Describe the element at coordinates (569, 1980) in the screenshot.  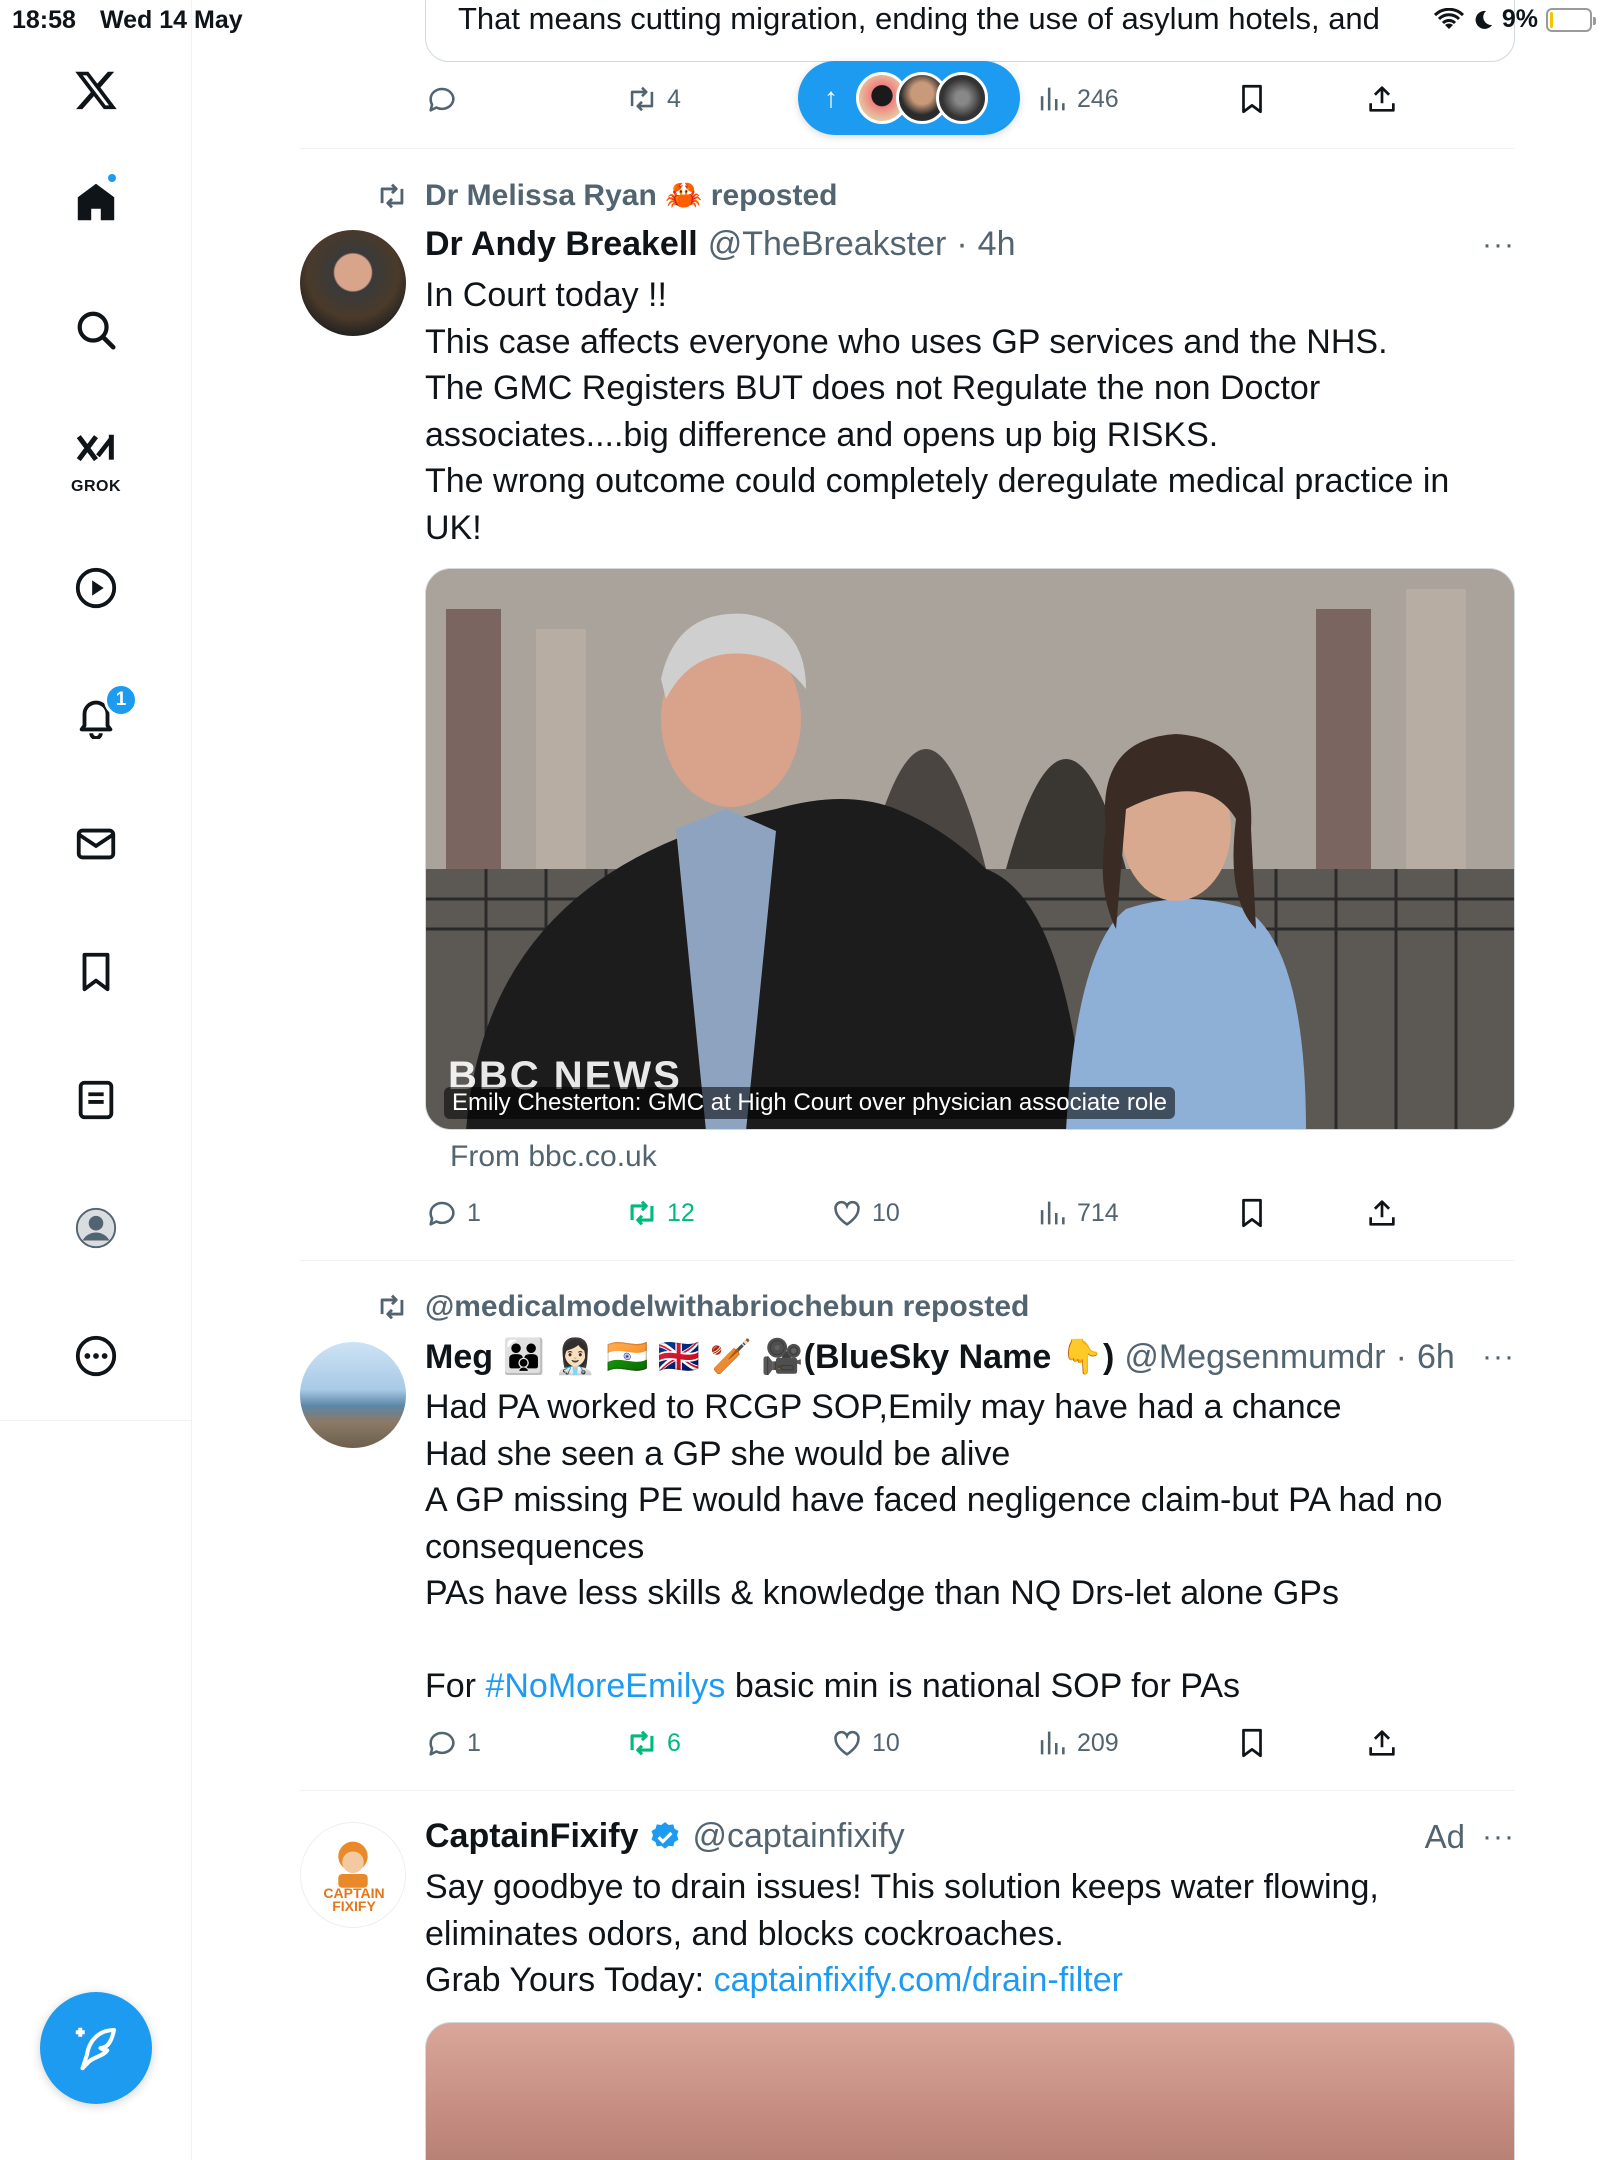
I see `cta-prefix: Grab Yours Today:` at that location.